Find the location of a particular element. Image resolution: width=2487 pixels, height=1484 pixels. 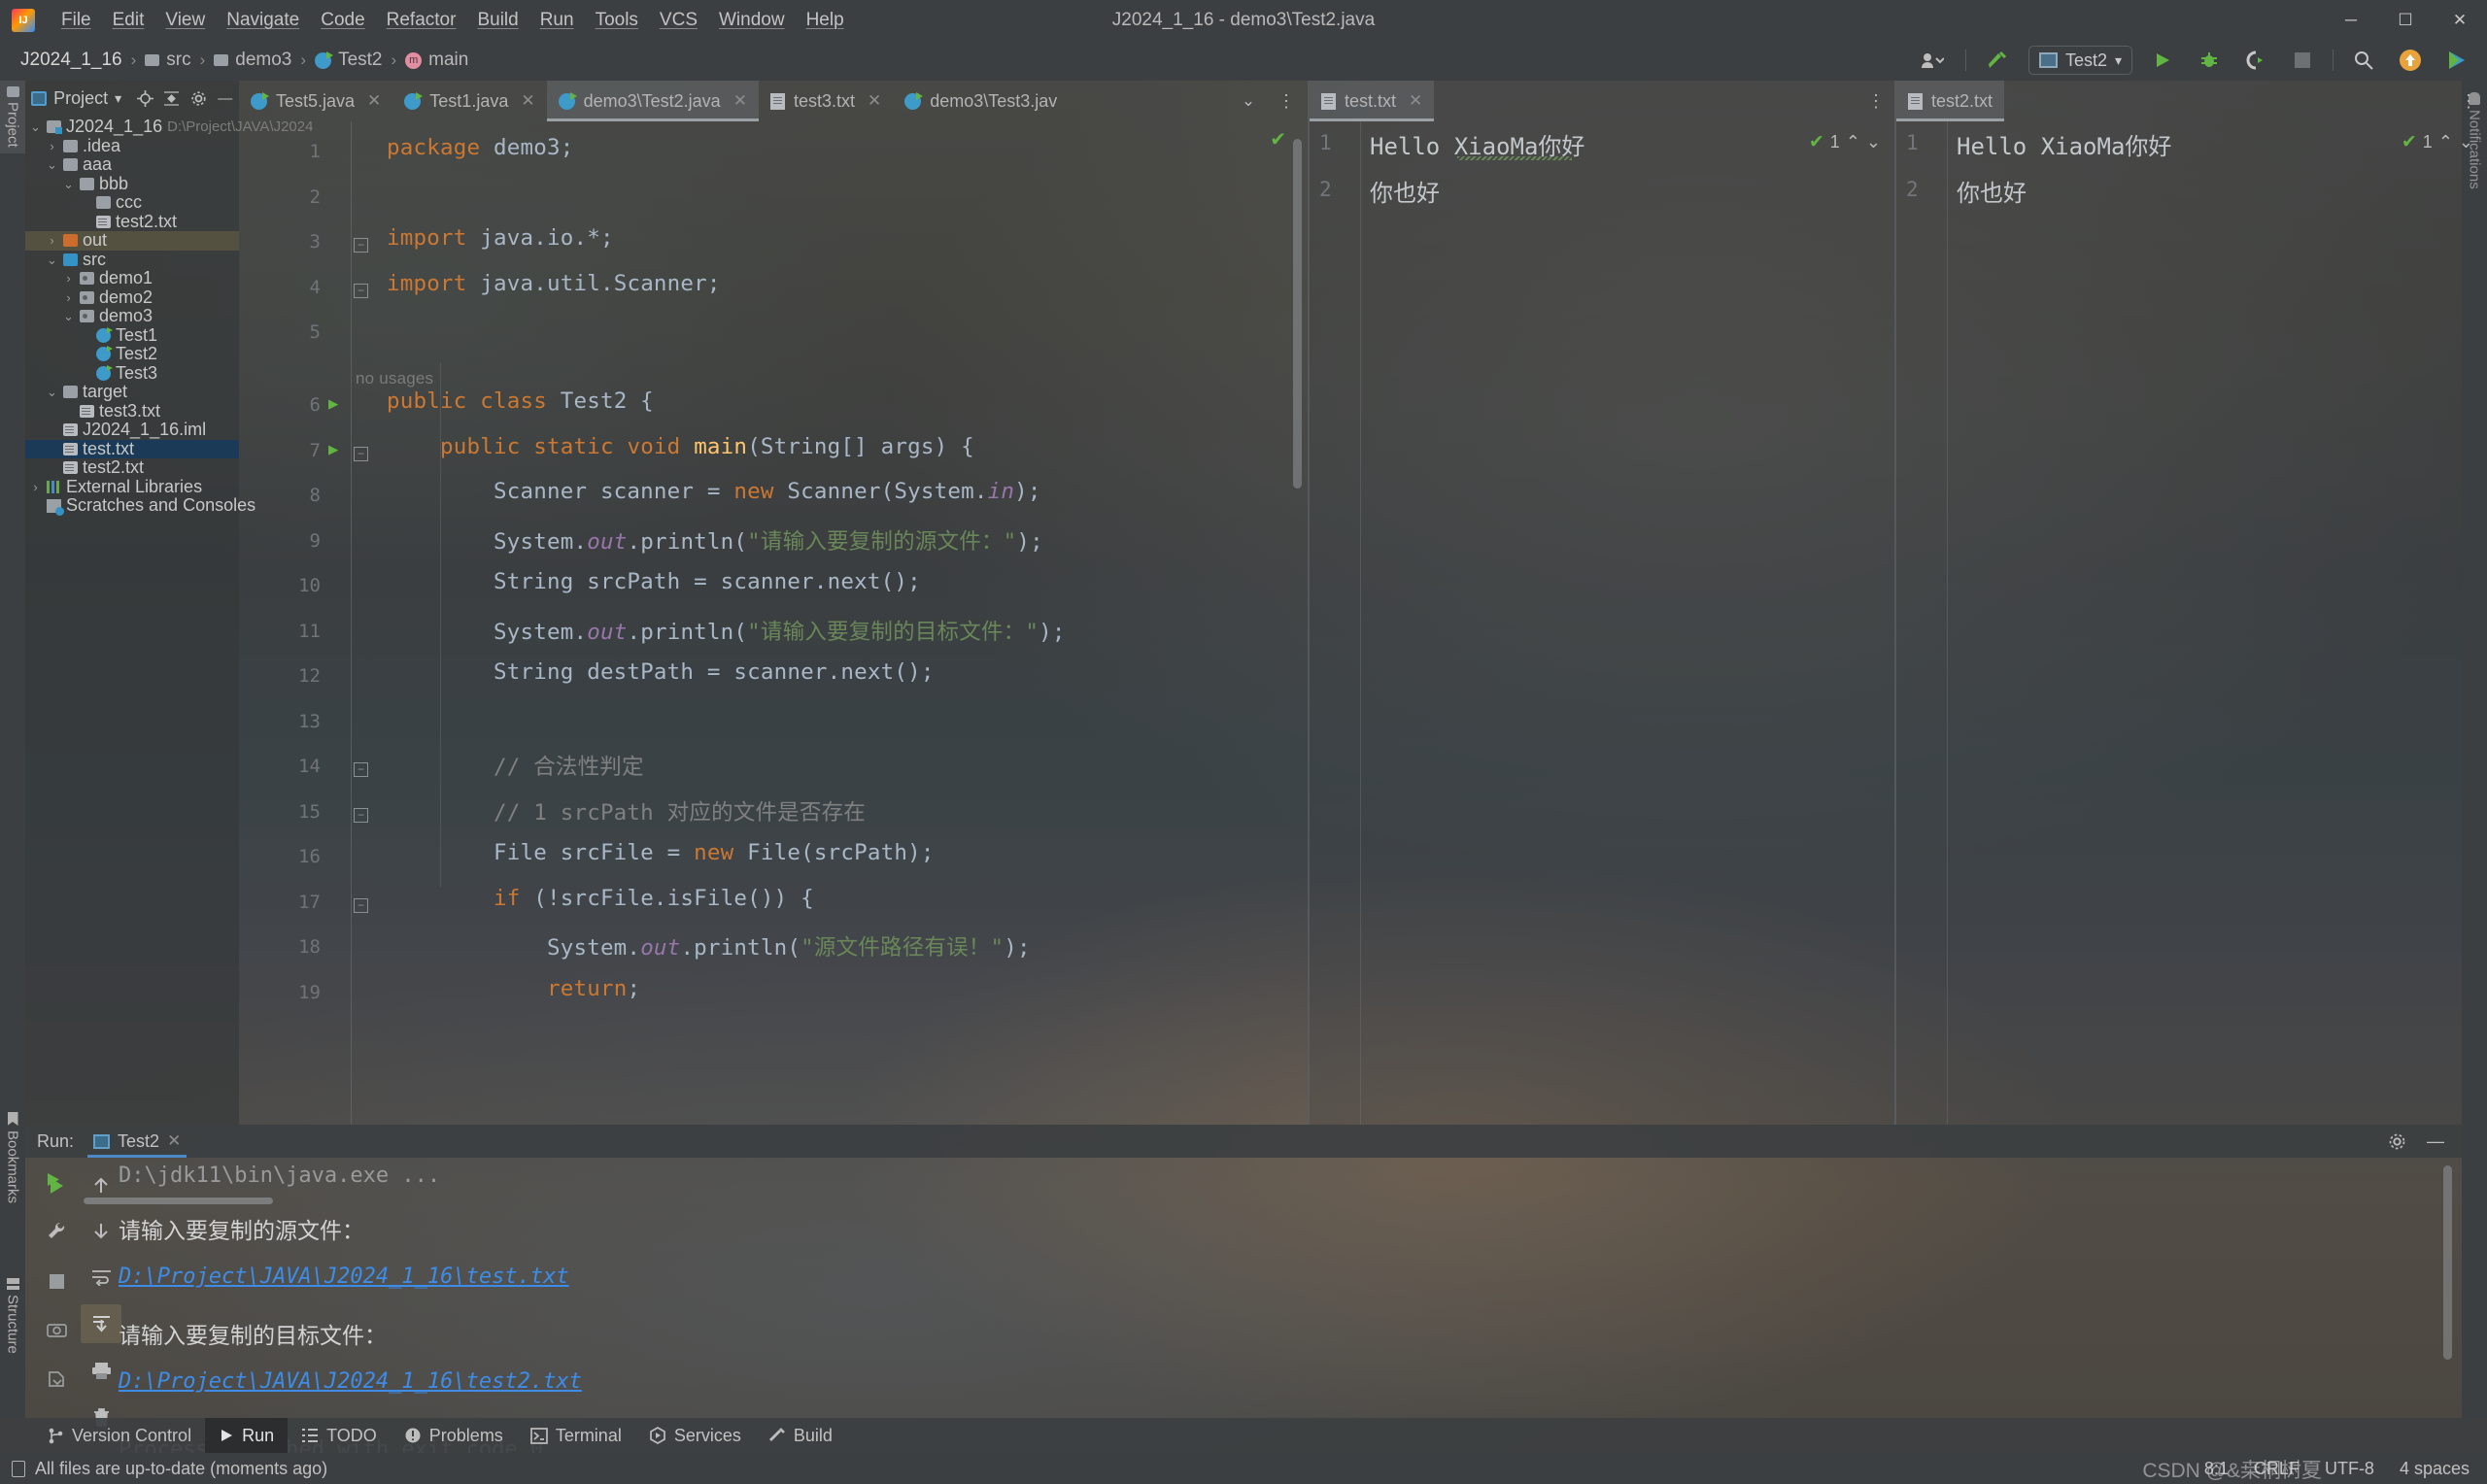

editor-tab-test5-java: Test5.java ✕ is located at coordinates (315, 101).